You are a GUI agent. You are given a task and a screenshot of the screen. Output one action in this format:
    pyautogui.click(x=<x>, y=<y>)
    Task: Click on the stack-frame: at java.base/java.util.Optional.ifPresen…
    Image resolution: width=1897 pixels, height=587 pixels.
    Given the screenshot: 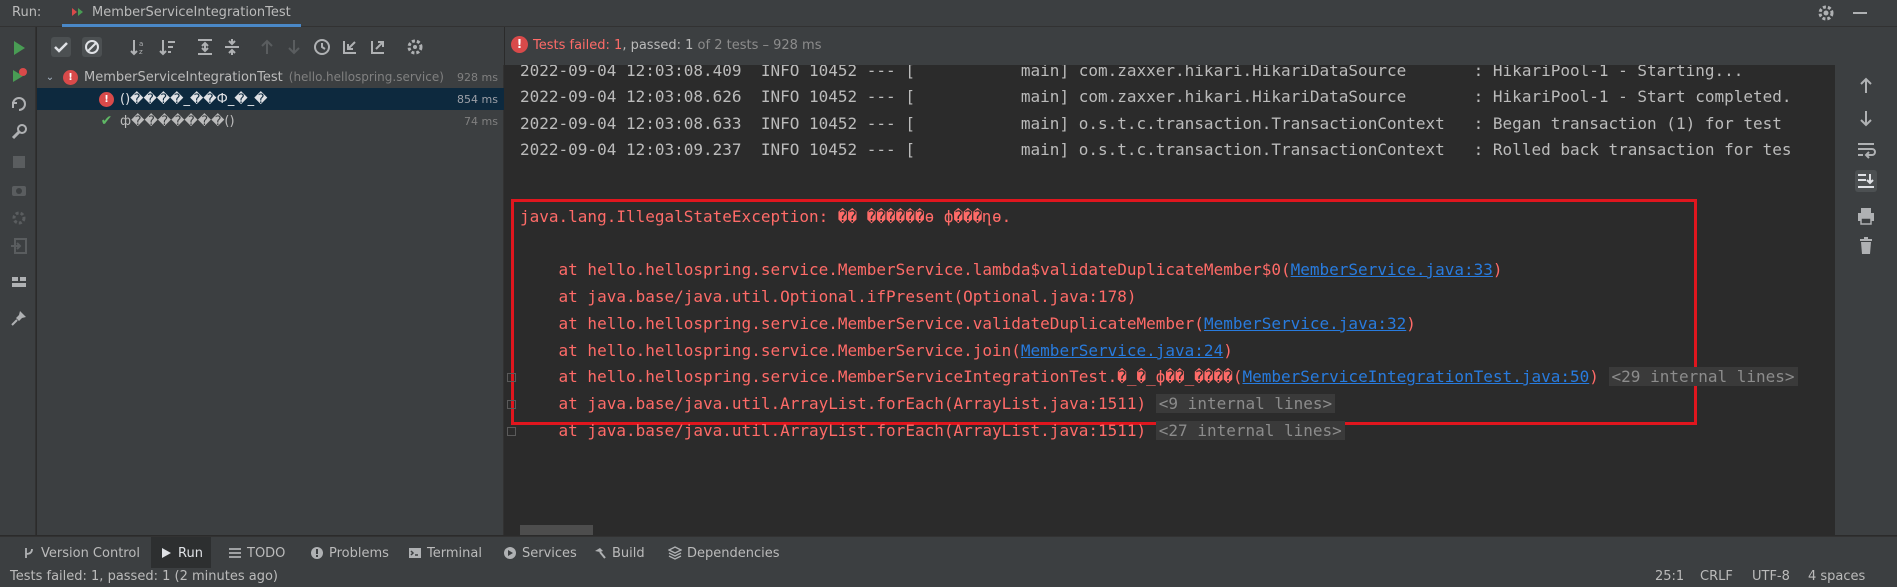 What is the action you would take?
    pyautogui.click(x=828, y=296)
    